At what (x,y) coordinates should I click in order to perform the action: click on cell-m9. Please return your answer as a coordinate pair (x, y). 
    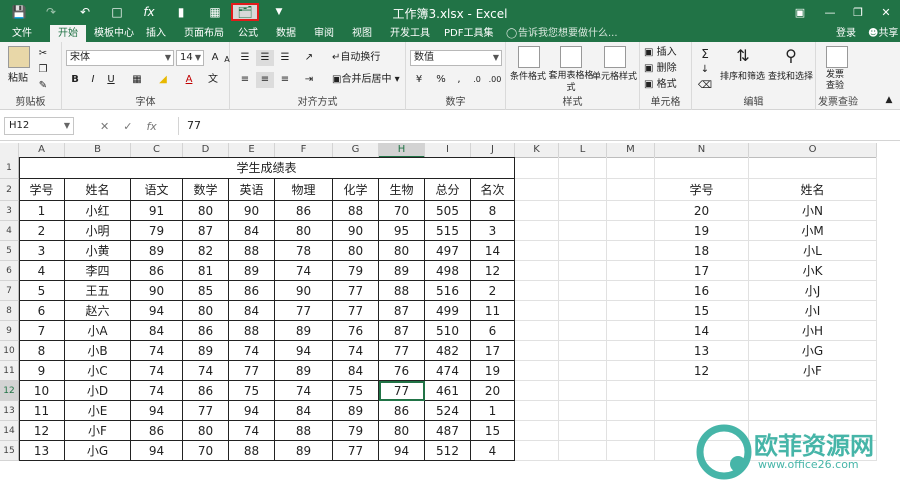
    Looking at the image, I should click on (631, 331).